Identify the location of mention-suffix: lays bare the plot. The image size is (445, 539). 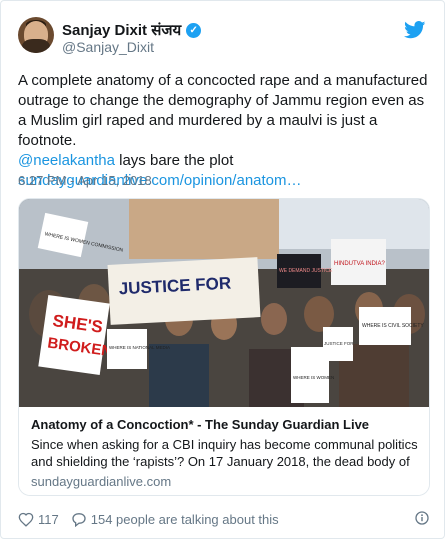
(174, 160).